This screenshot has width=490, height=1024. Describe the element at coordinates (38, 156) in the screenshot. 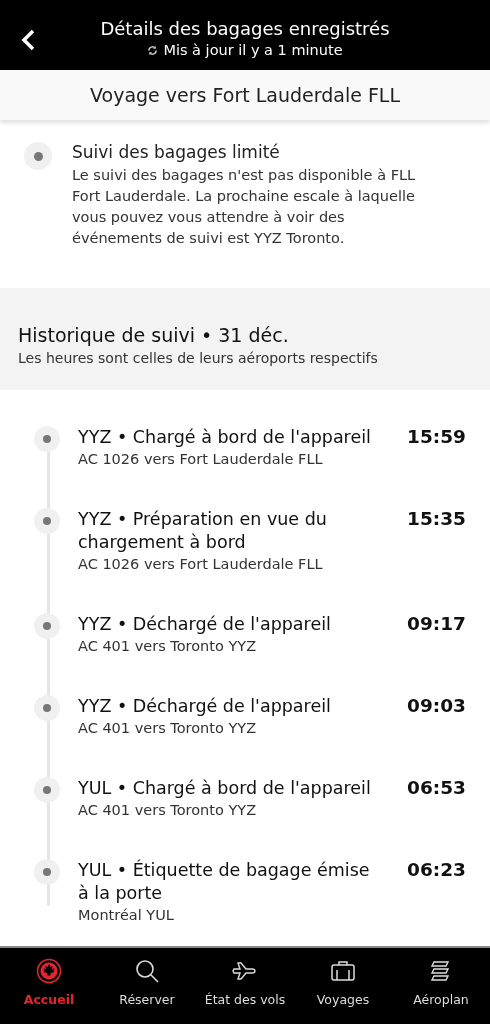

I see `status-dot-icon` at that location.